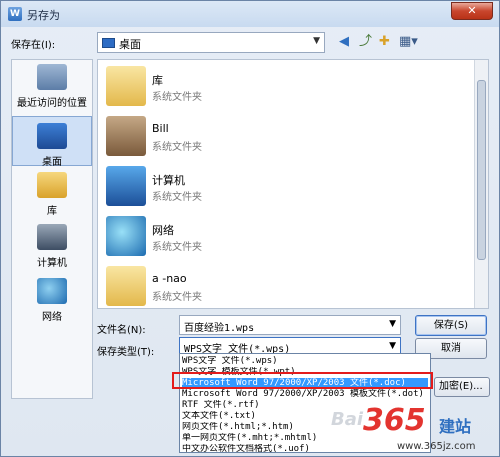 This screenshot has height=457, width=500. Describe the element at coordinates (408, 42) in the screenshot. I see `view-menu-icon: ▦▾` at that location.